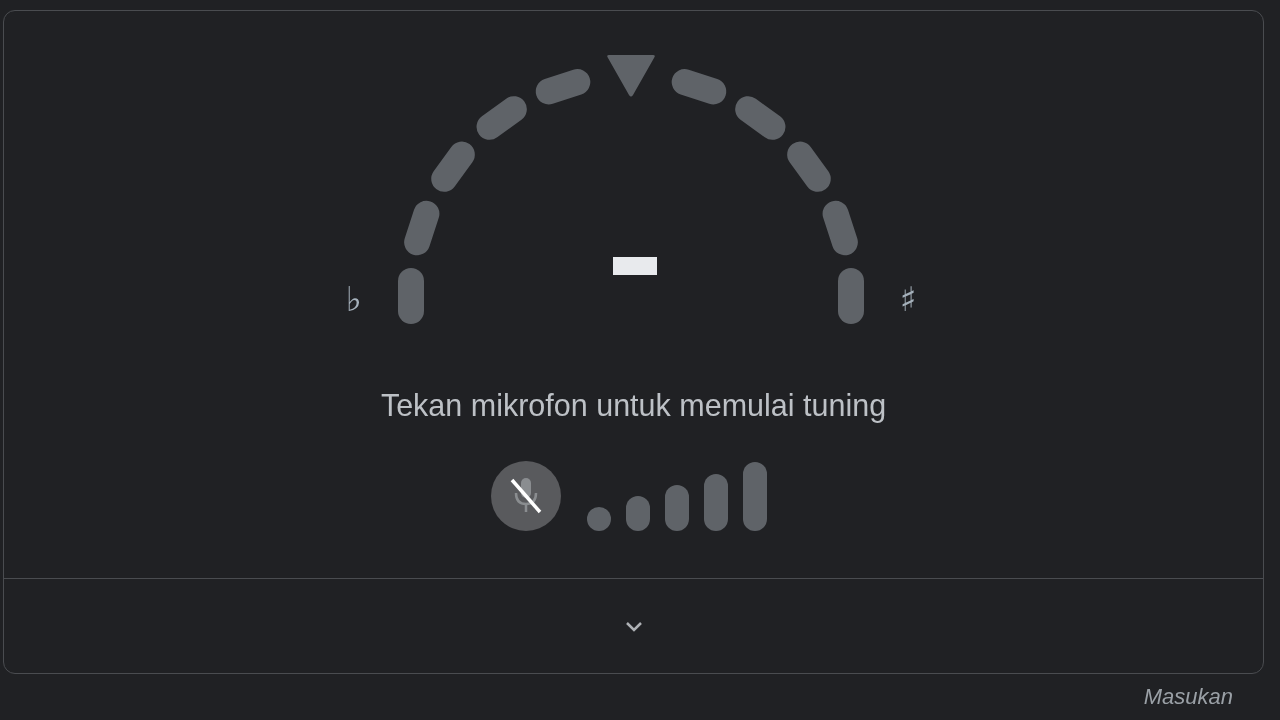 Image resolution: width=1280 pixels, height=720 pixels. What do you see at coordinates (1188, 697) in the screenshot?
I see `feedback-link: Masukan` at bounding box center [1188, 697].